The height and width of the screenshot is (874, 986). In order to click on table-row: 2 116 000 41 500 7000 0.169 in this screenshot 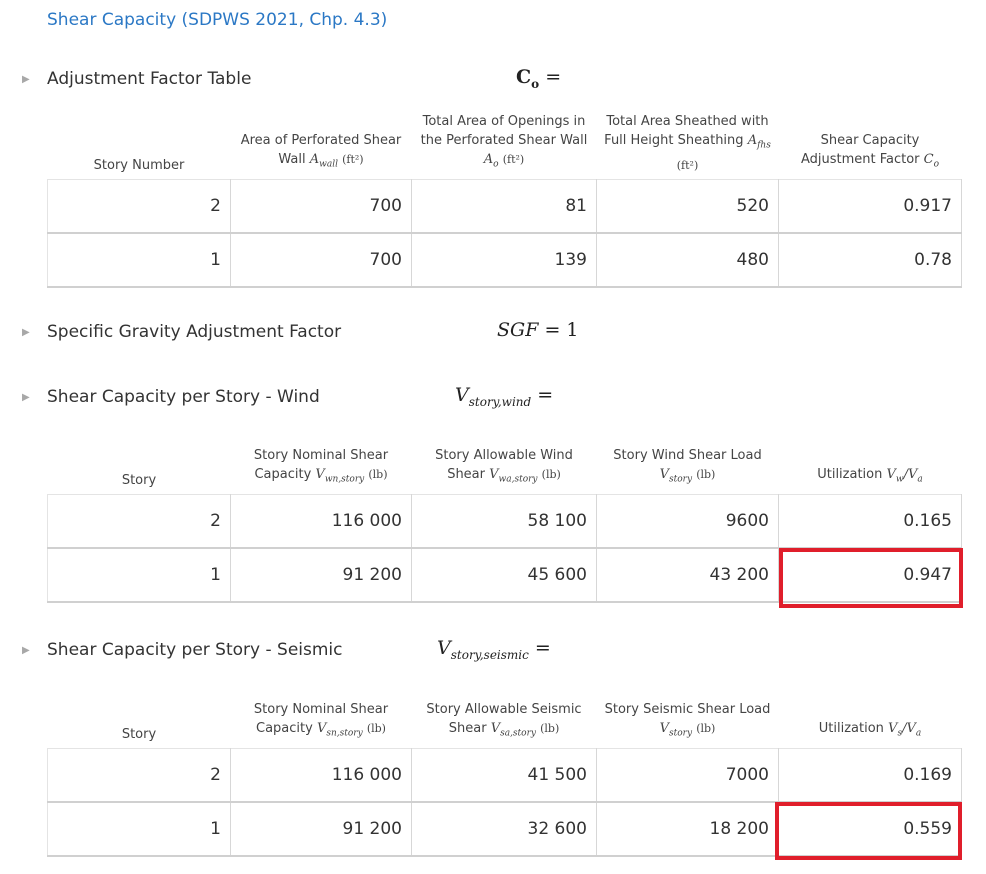, I will do `click(504, 775)`.